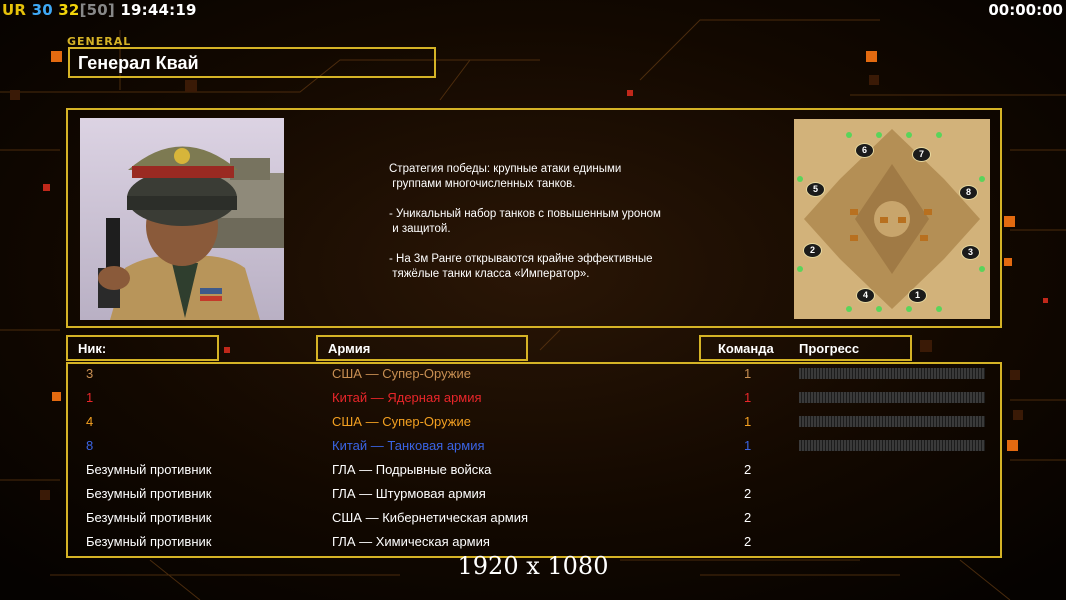 The image size is (1066, 600). Describe the element at coordinates (69, 10) in the screenshot. I see `stat-value-2: 32` at that location.